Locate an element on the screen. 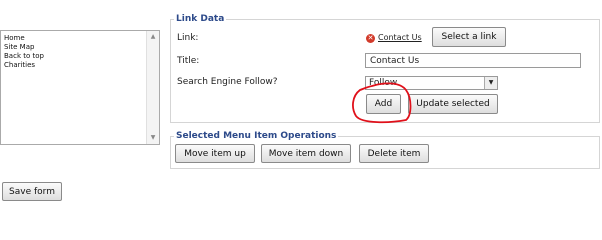 This screenshot has width=602, height=240. remove-link-icon: ✕ is located at coordinates (370, 38).